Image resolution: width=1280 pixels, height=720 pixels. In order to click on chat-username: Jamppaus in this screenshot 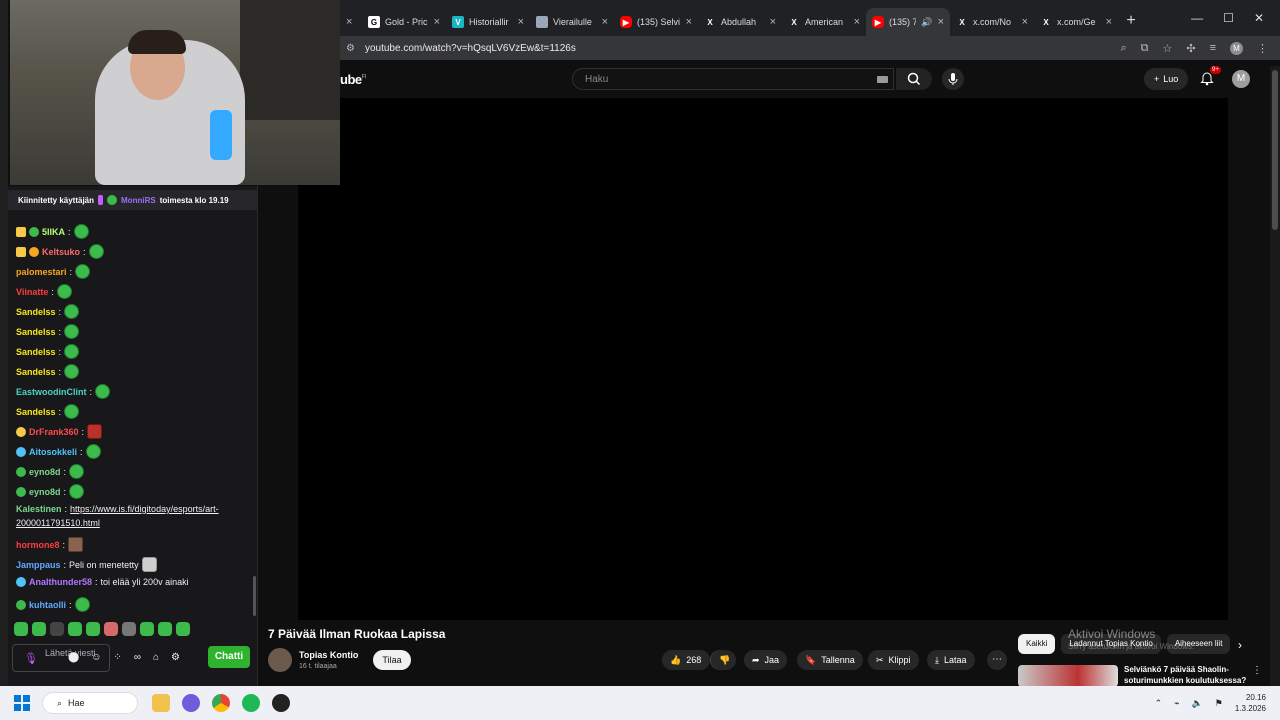, I will do `click(38, 565)`.